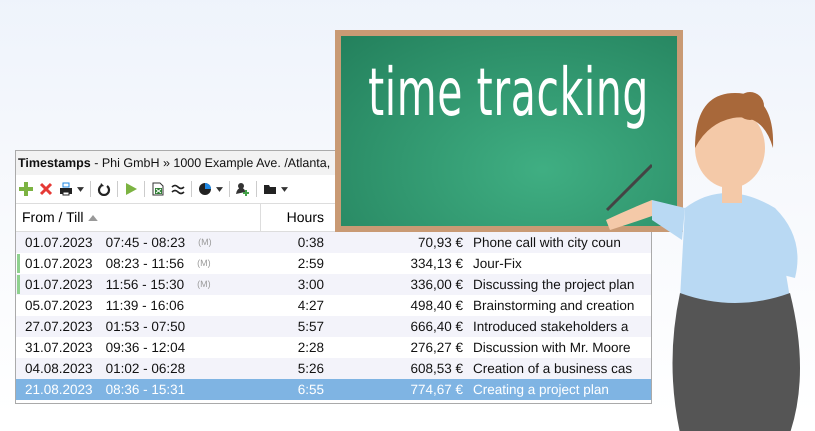 This screenshot has width=815, height=431. Describe the element at coordinates (59, 306) in the screenshot. I see `date-text: 05.07.2023` at that location.